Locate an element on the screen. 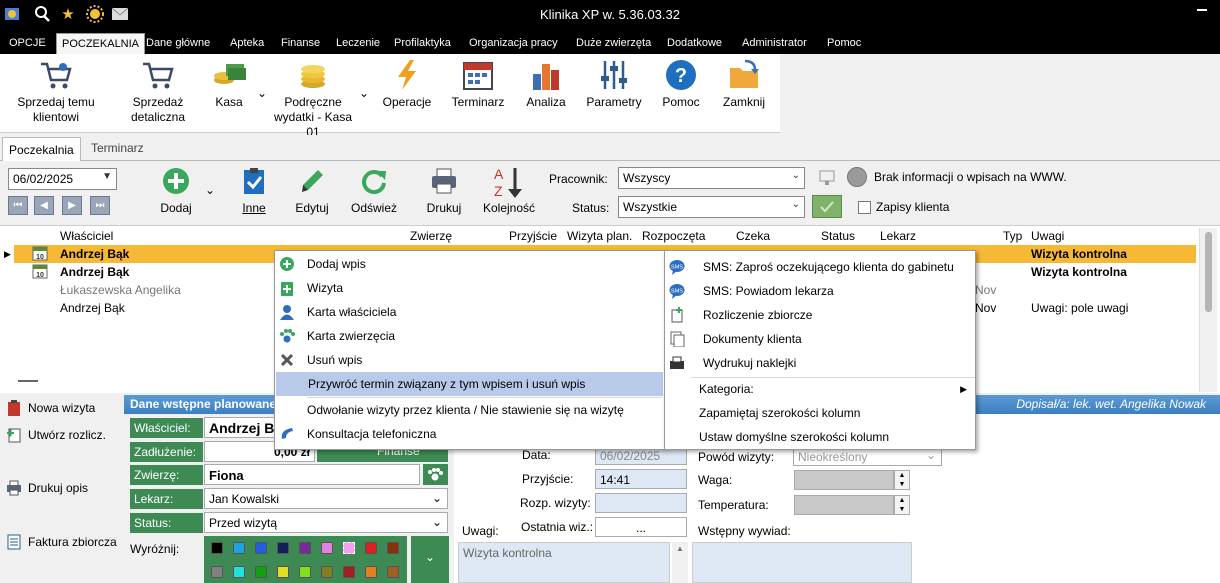 The height and width of the screenshot is (583, 1220). odswiez-button: Odśwież is located at coordinates (374, 191).